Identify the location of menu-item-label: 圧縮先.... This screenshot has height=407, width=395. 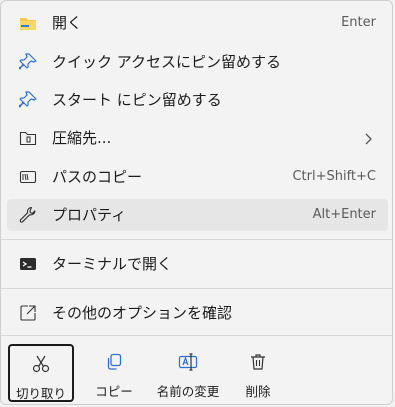
(82, 138).